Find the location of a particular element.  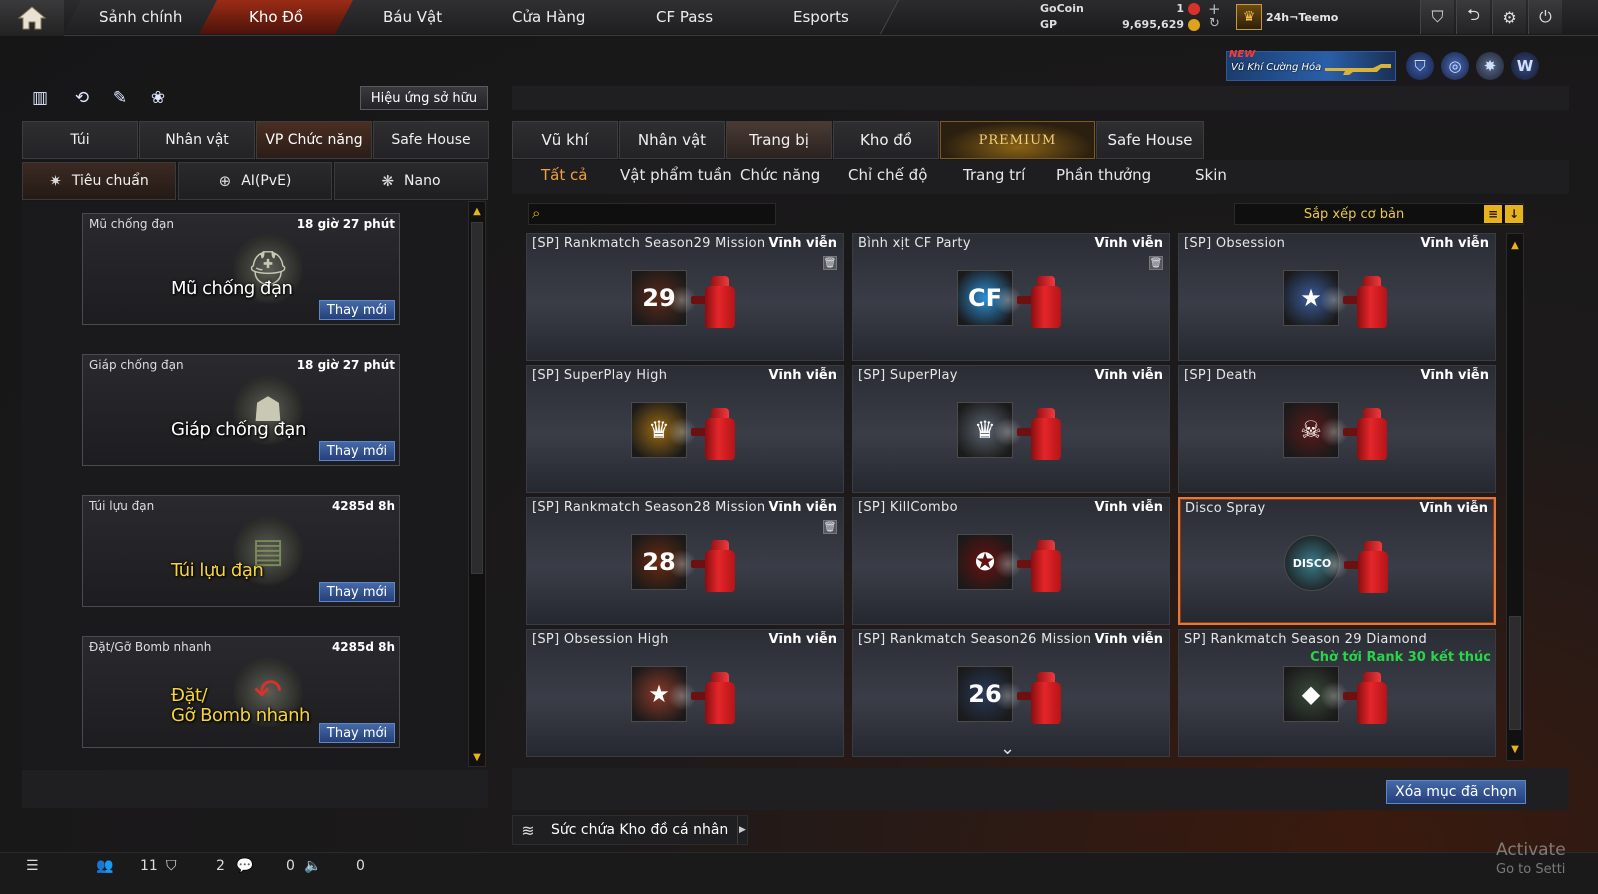

left-scrollbar: ▲ ▼ is located at coordinates (477, 484).